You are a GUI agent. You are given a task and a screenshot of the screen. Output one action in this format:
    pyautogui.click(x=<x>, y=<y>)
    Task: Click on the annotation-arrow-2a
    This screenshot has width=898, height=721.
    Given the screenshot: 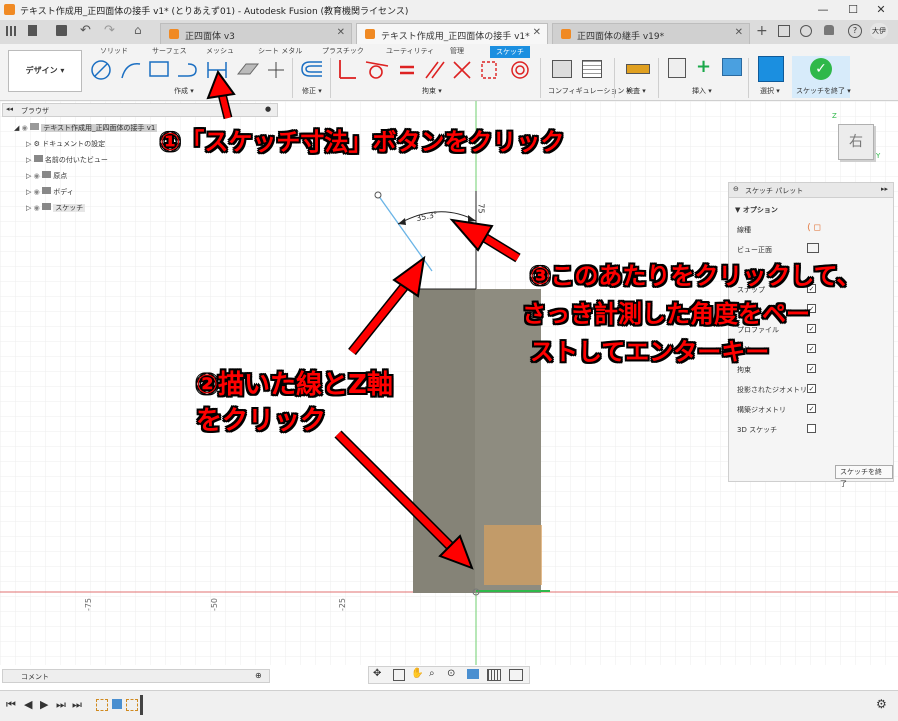 What is the action you would take?
    pyautogui.click(x=387, y=305)
    